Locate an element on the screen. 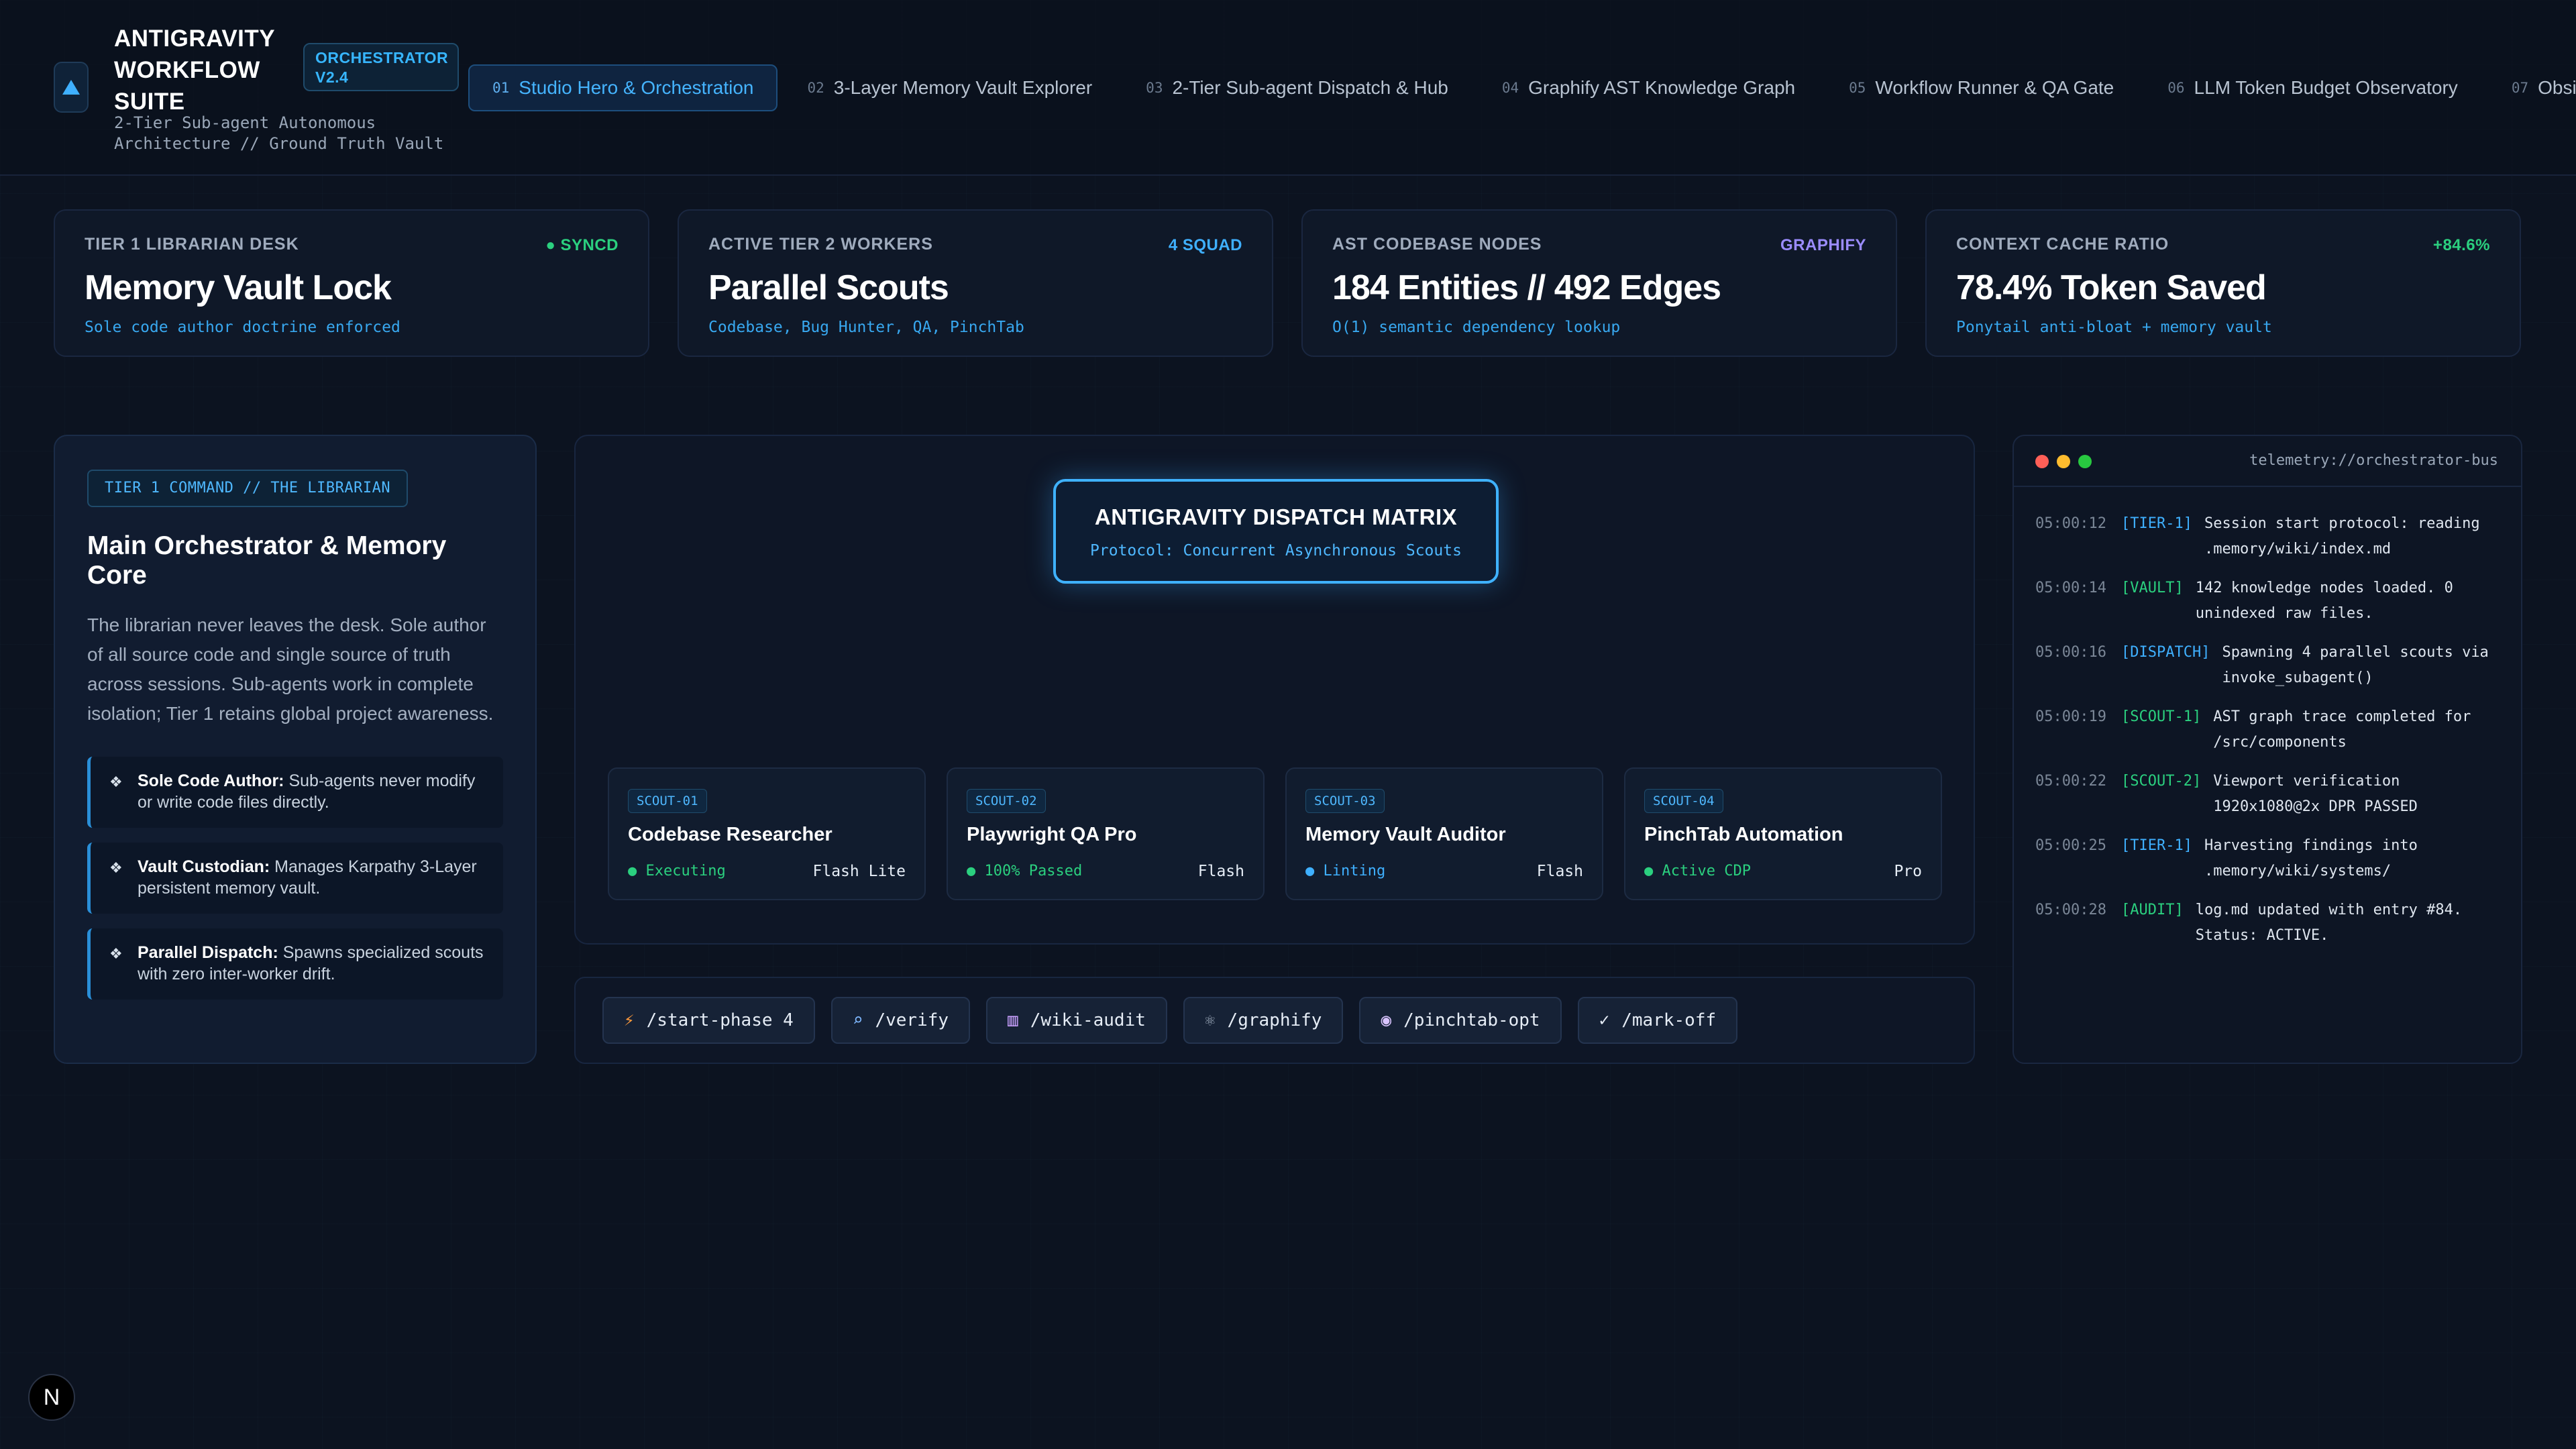 The image size is (2576, 1449). status-badge: +84.6% is located at coordinates (2461, 245).